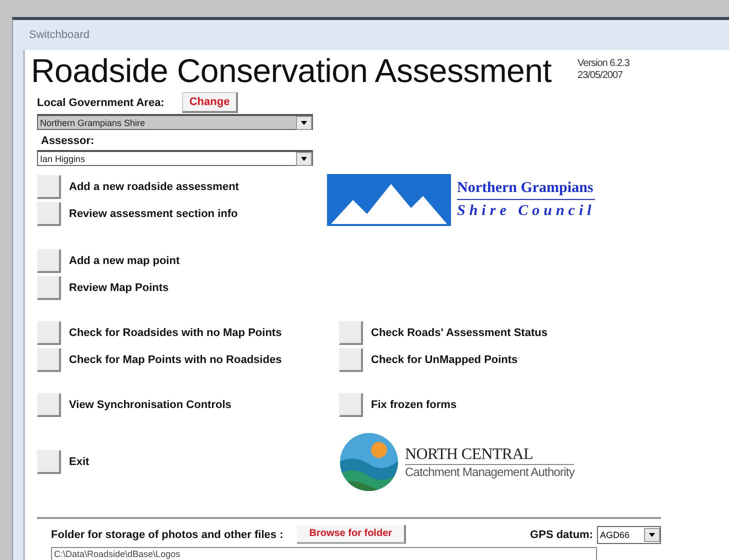 The image size is (729, 560). What do you see at coordinates (489, 455) in the screenshot?
I see `logo-text: NORTH CENTRAL` at bounding box center [489, 455].